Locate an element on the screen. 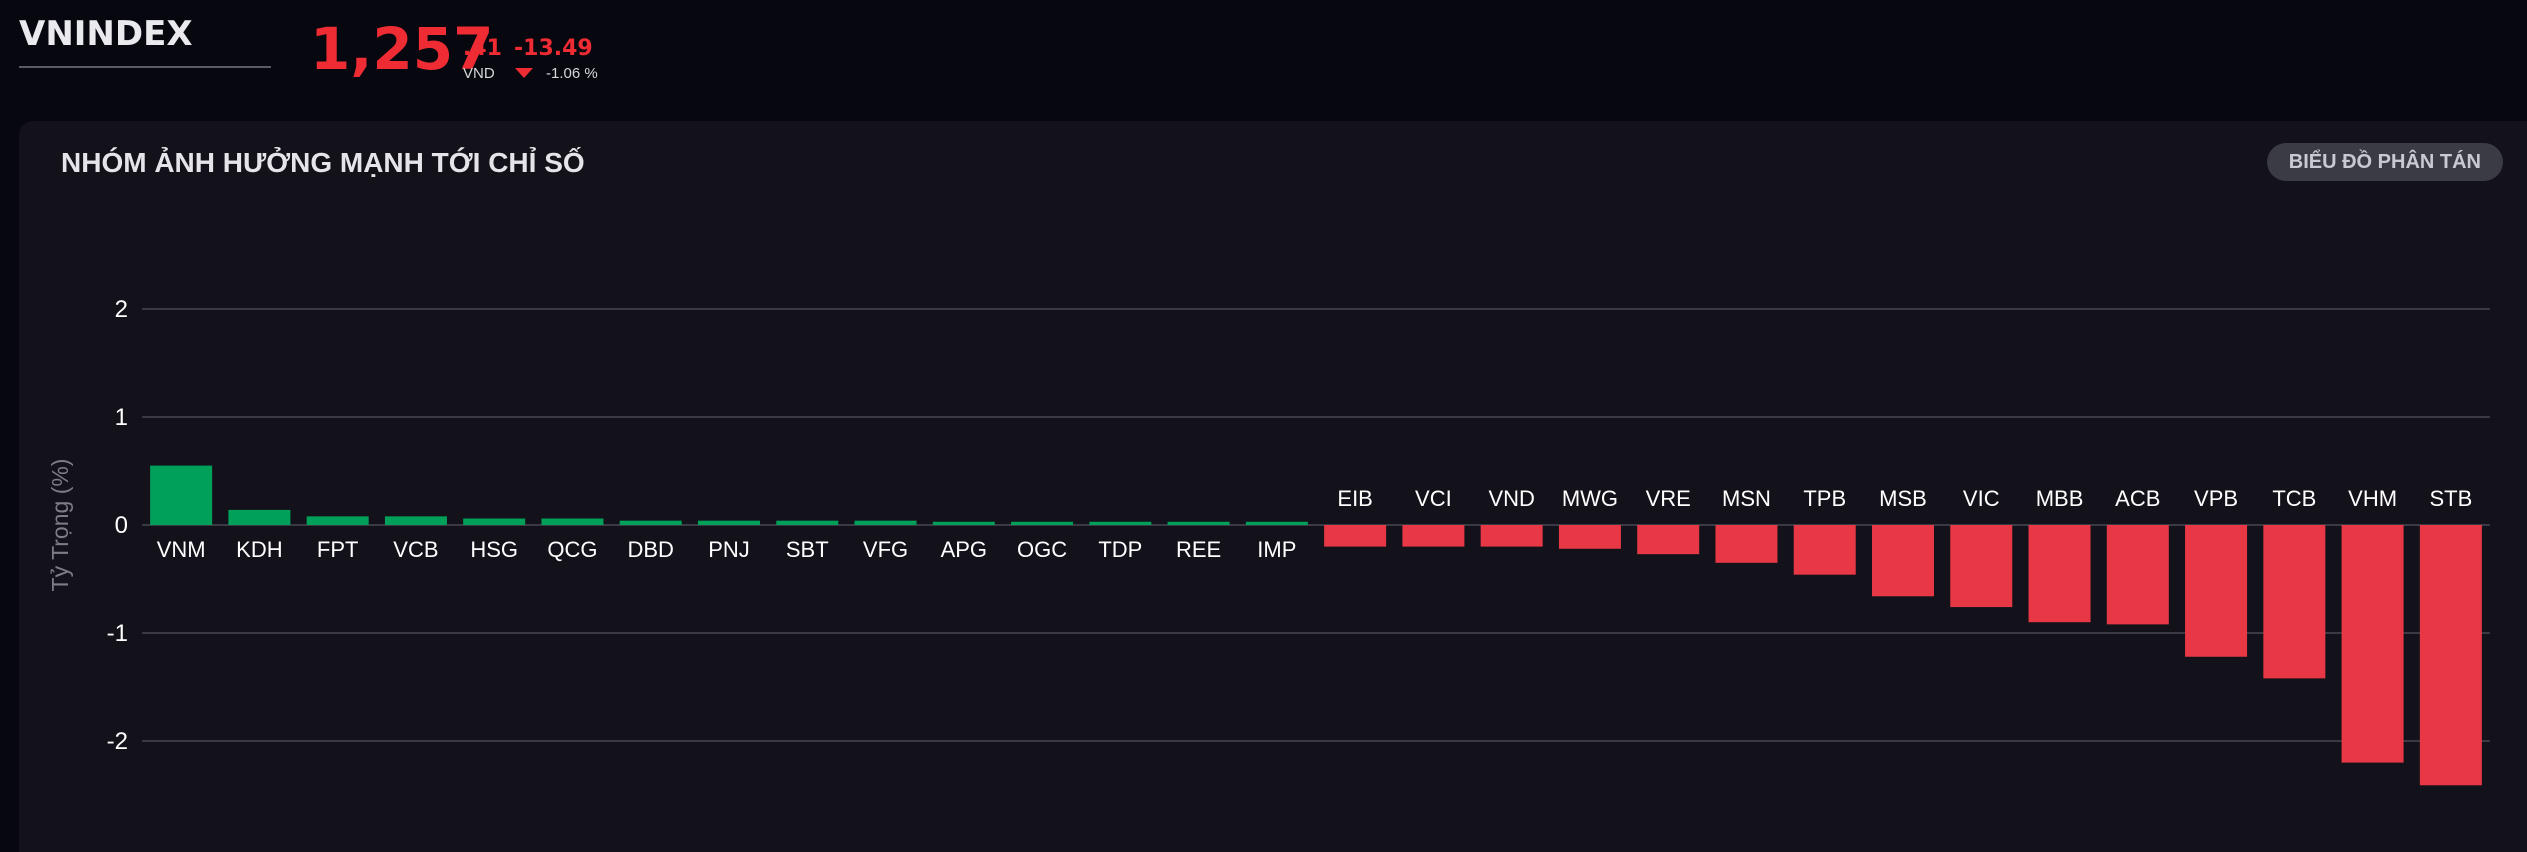 Image resolution: width=2527 pixels, height=852 pixels. y-tick-label: -1 is located at coordinates (117, 633).